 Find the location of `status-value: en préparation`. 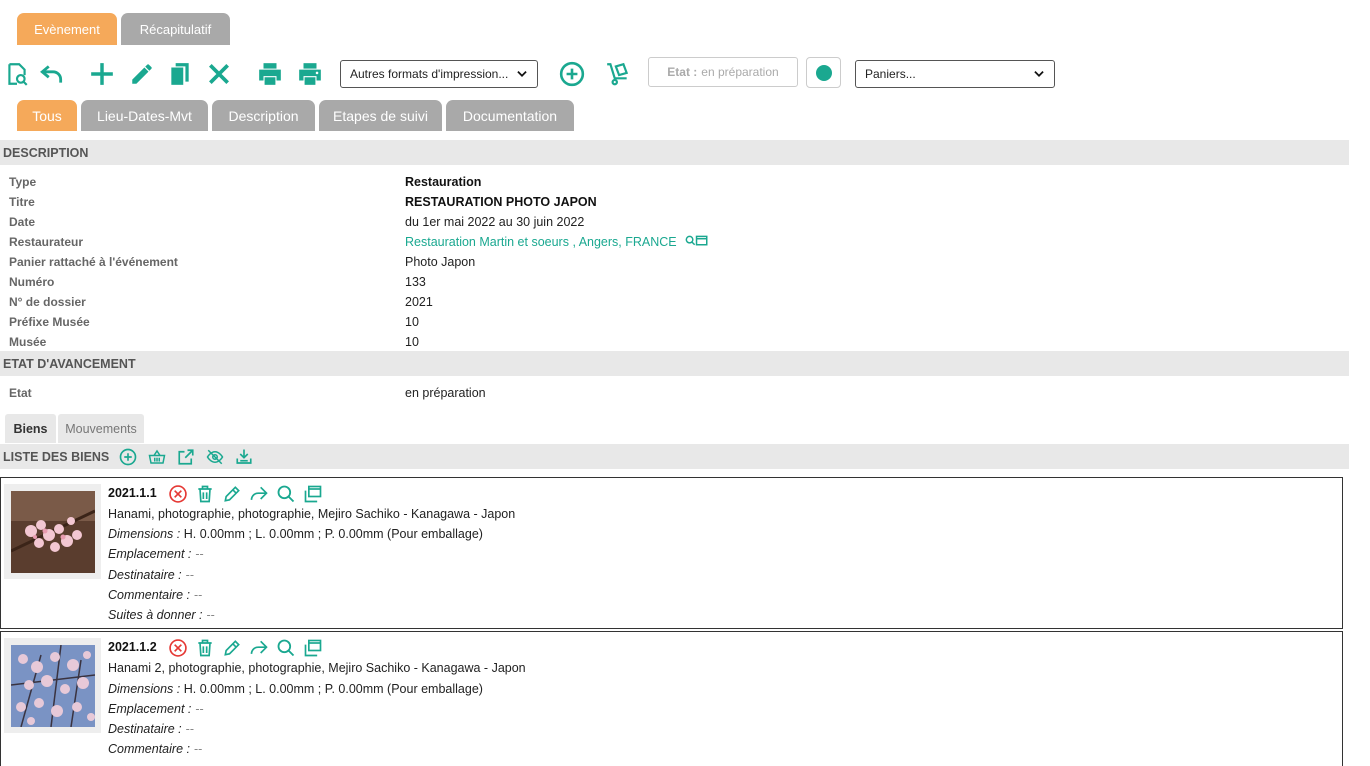

status-value: en préparation is located at coordinates (740, 72).